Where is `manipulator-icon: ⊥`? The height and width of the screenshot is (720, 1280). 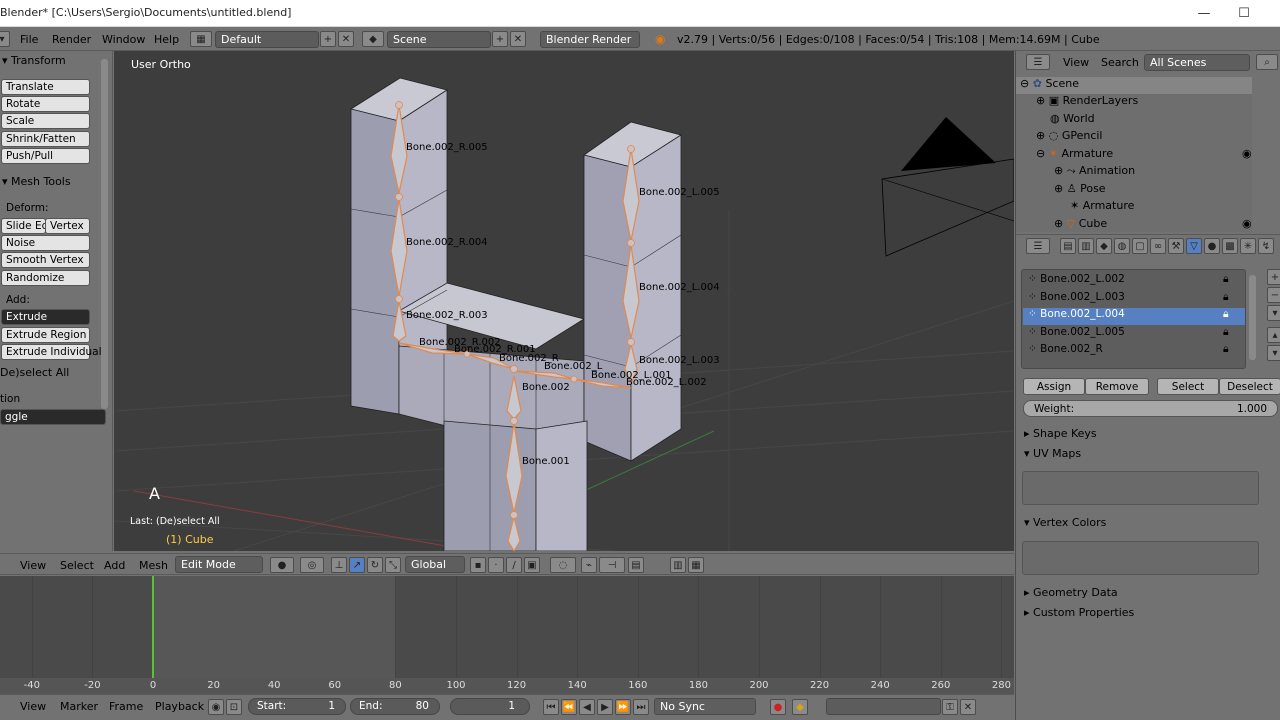
manipulator-icon: ⊥ is located at coordinates (339, 565).